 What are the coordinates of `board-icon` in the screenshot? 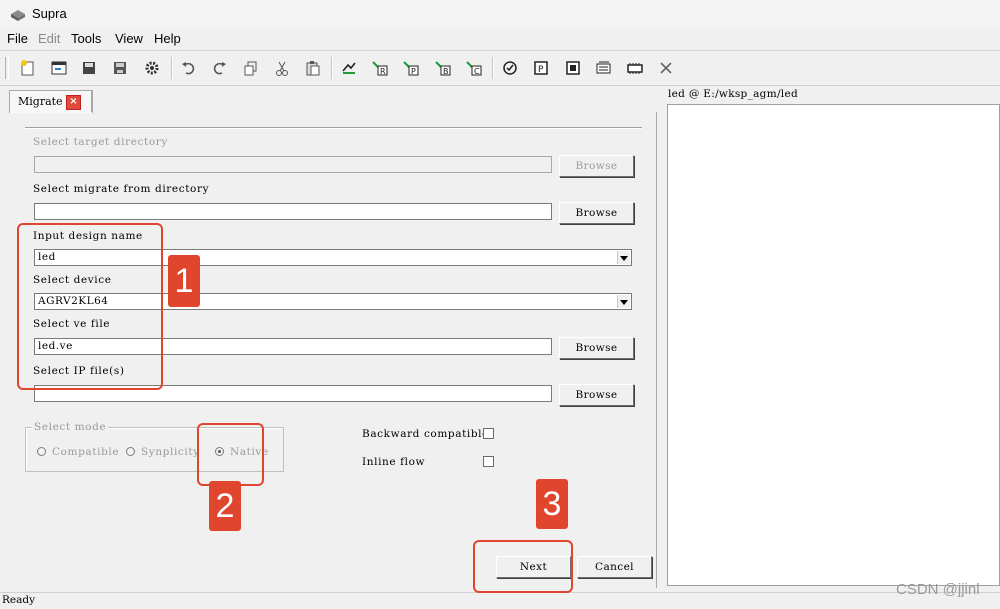 It's located at (635, 68).